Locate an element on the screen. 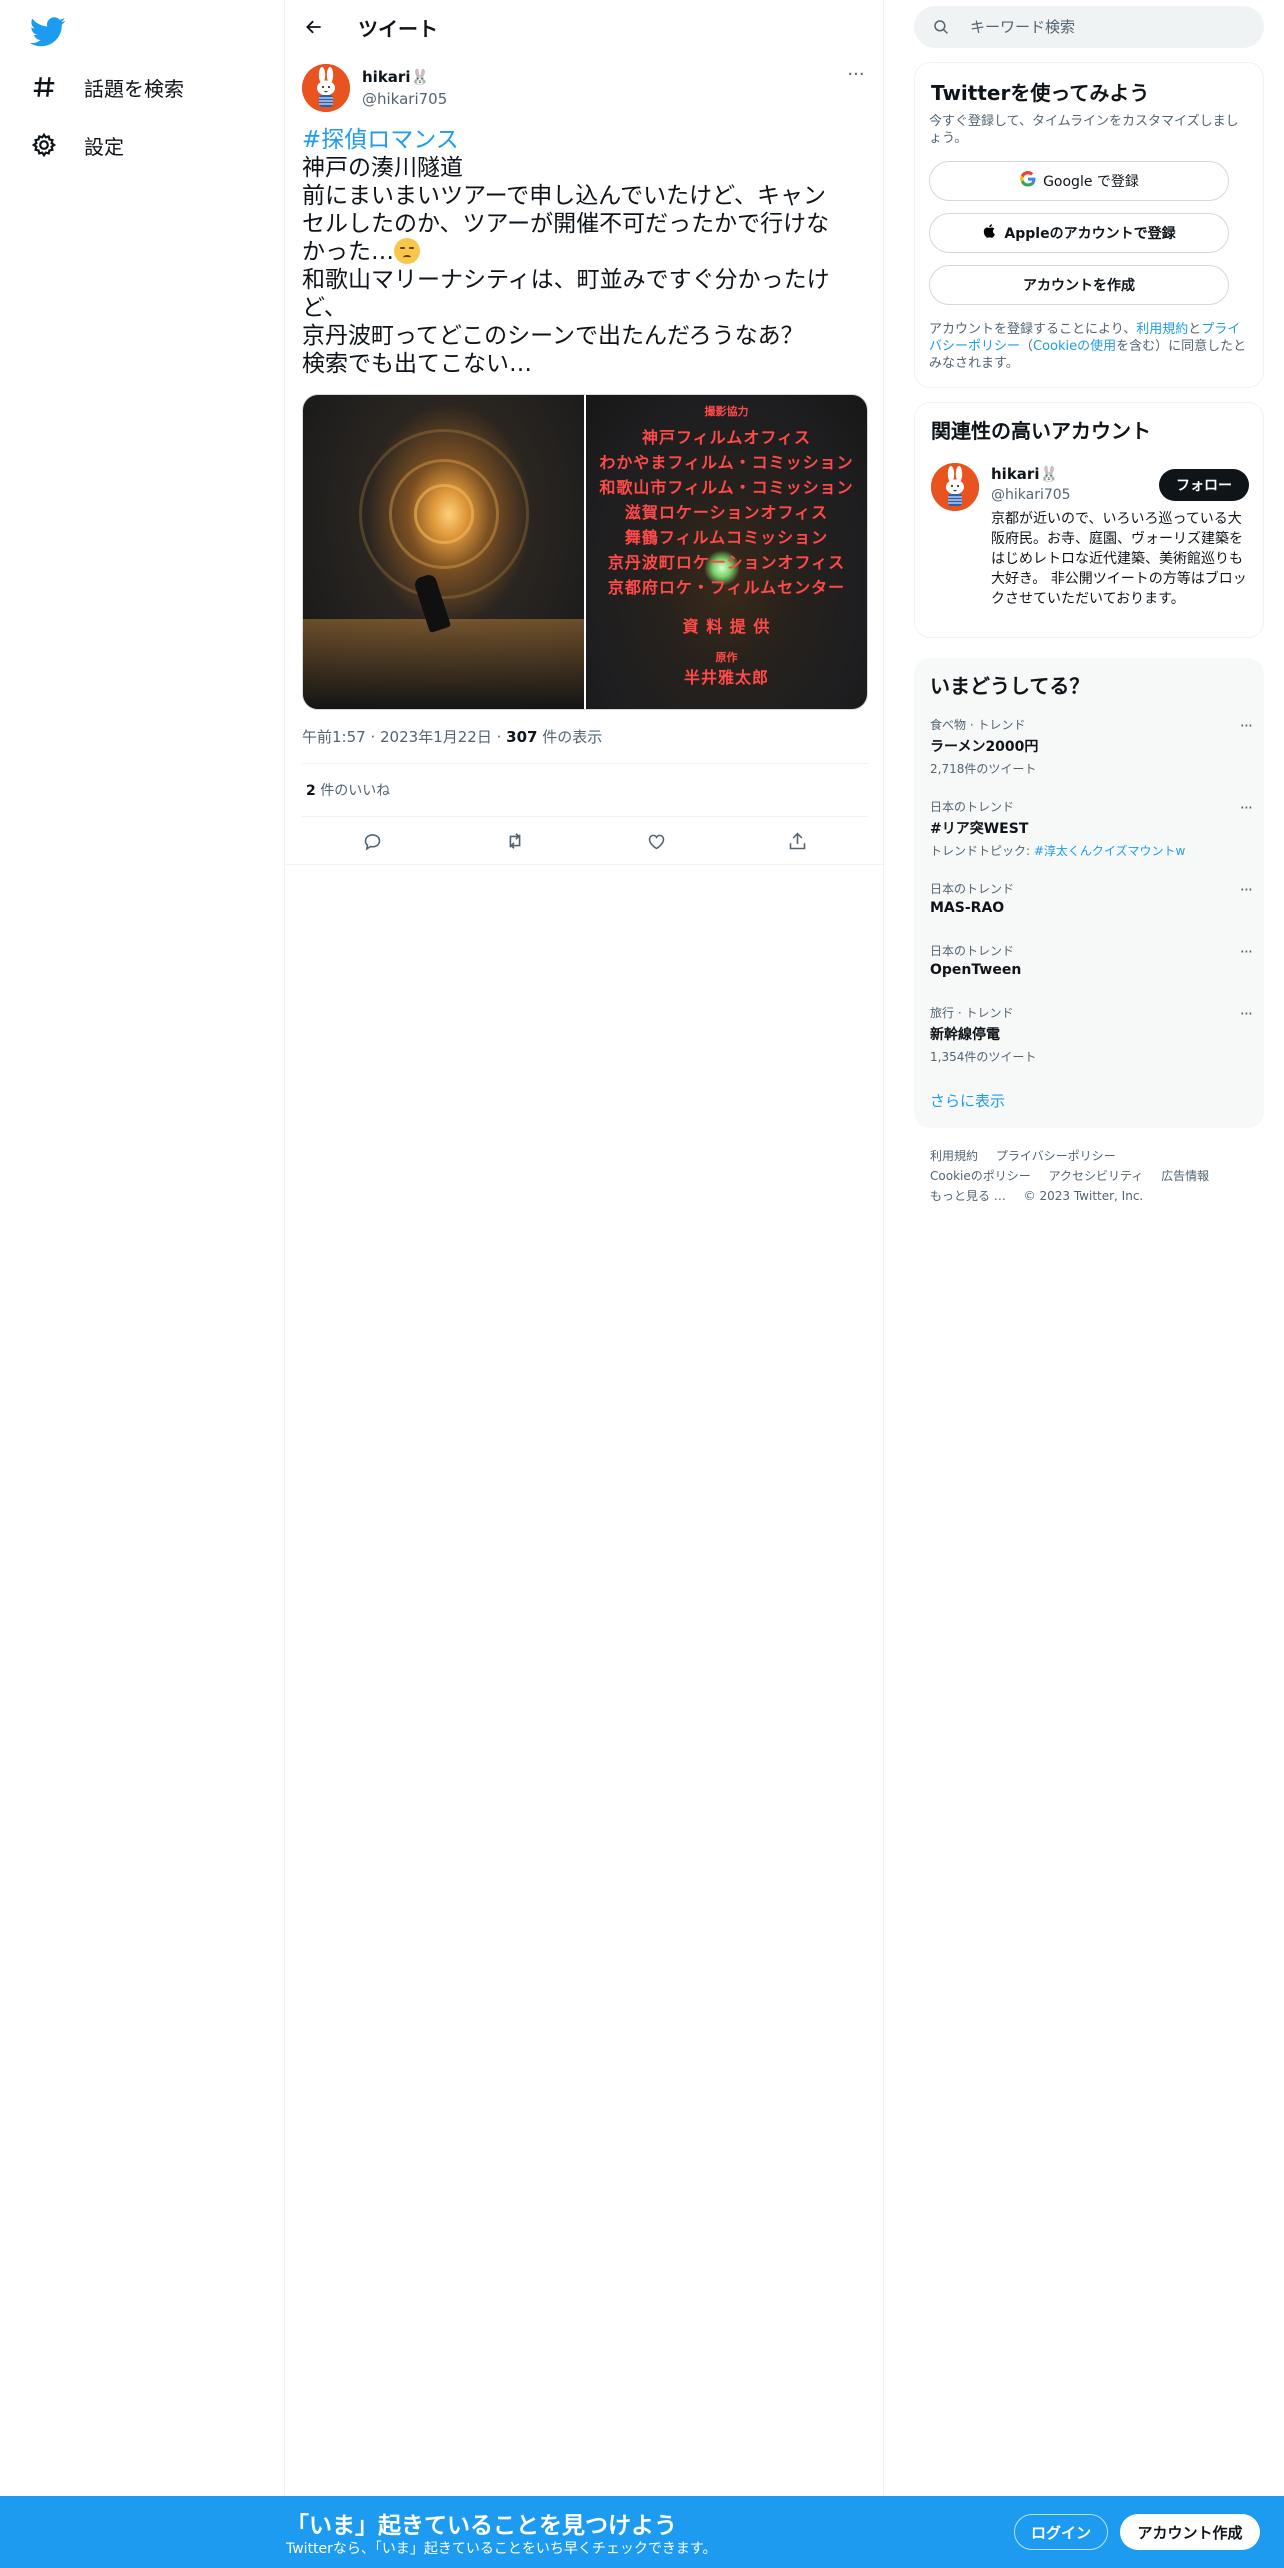 This screenshot has height=2568, width=1284. cookie-link: Cookieの使用 is located at coordinates (1074, 346).